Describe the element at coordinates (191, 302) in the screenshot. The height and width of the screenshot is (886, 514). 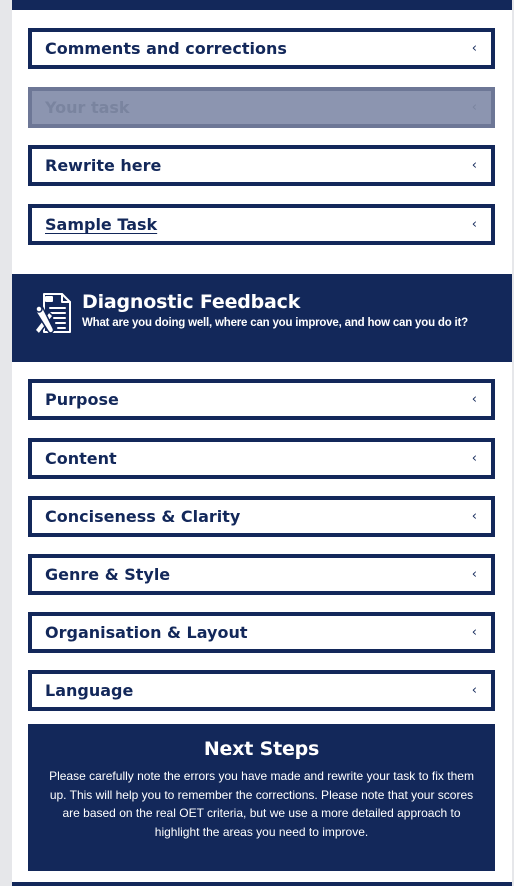
I see `feedback-title: Diagnostic Feedback` at that location.